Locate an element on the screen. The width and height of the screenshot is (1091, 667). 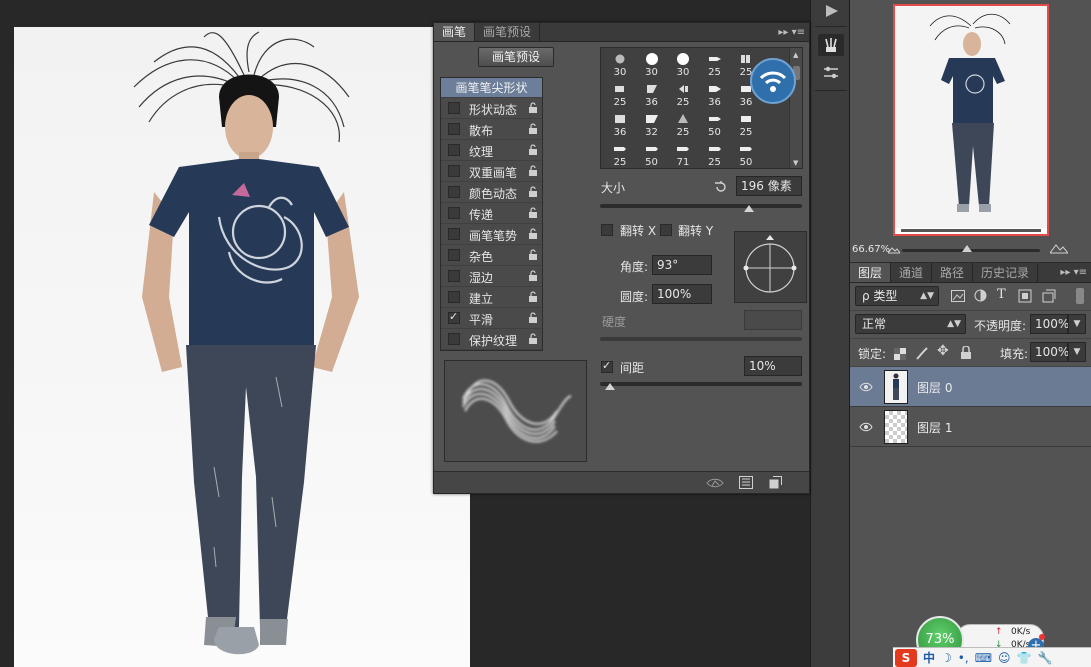
lock-all-icon is located at coordinates (966, 353).